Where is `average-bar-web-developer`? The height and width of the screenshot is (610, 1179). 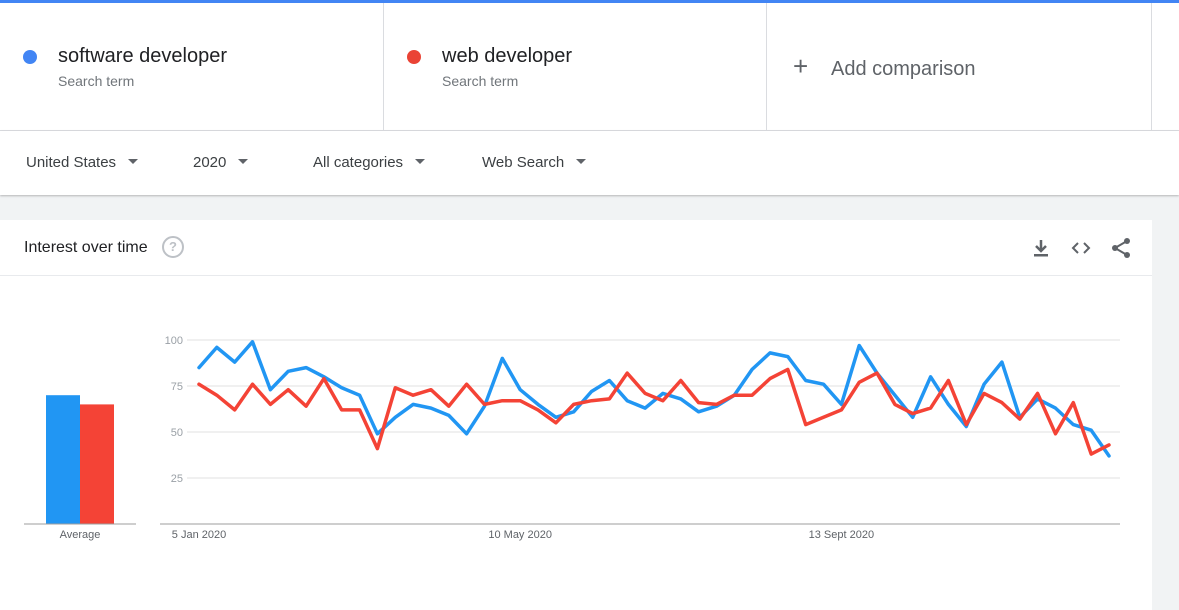 average-bar-web-developer is located at coordinates (97, 464).